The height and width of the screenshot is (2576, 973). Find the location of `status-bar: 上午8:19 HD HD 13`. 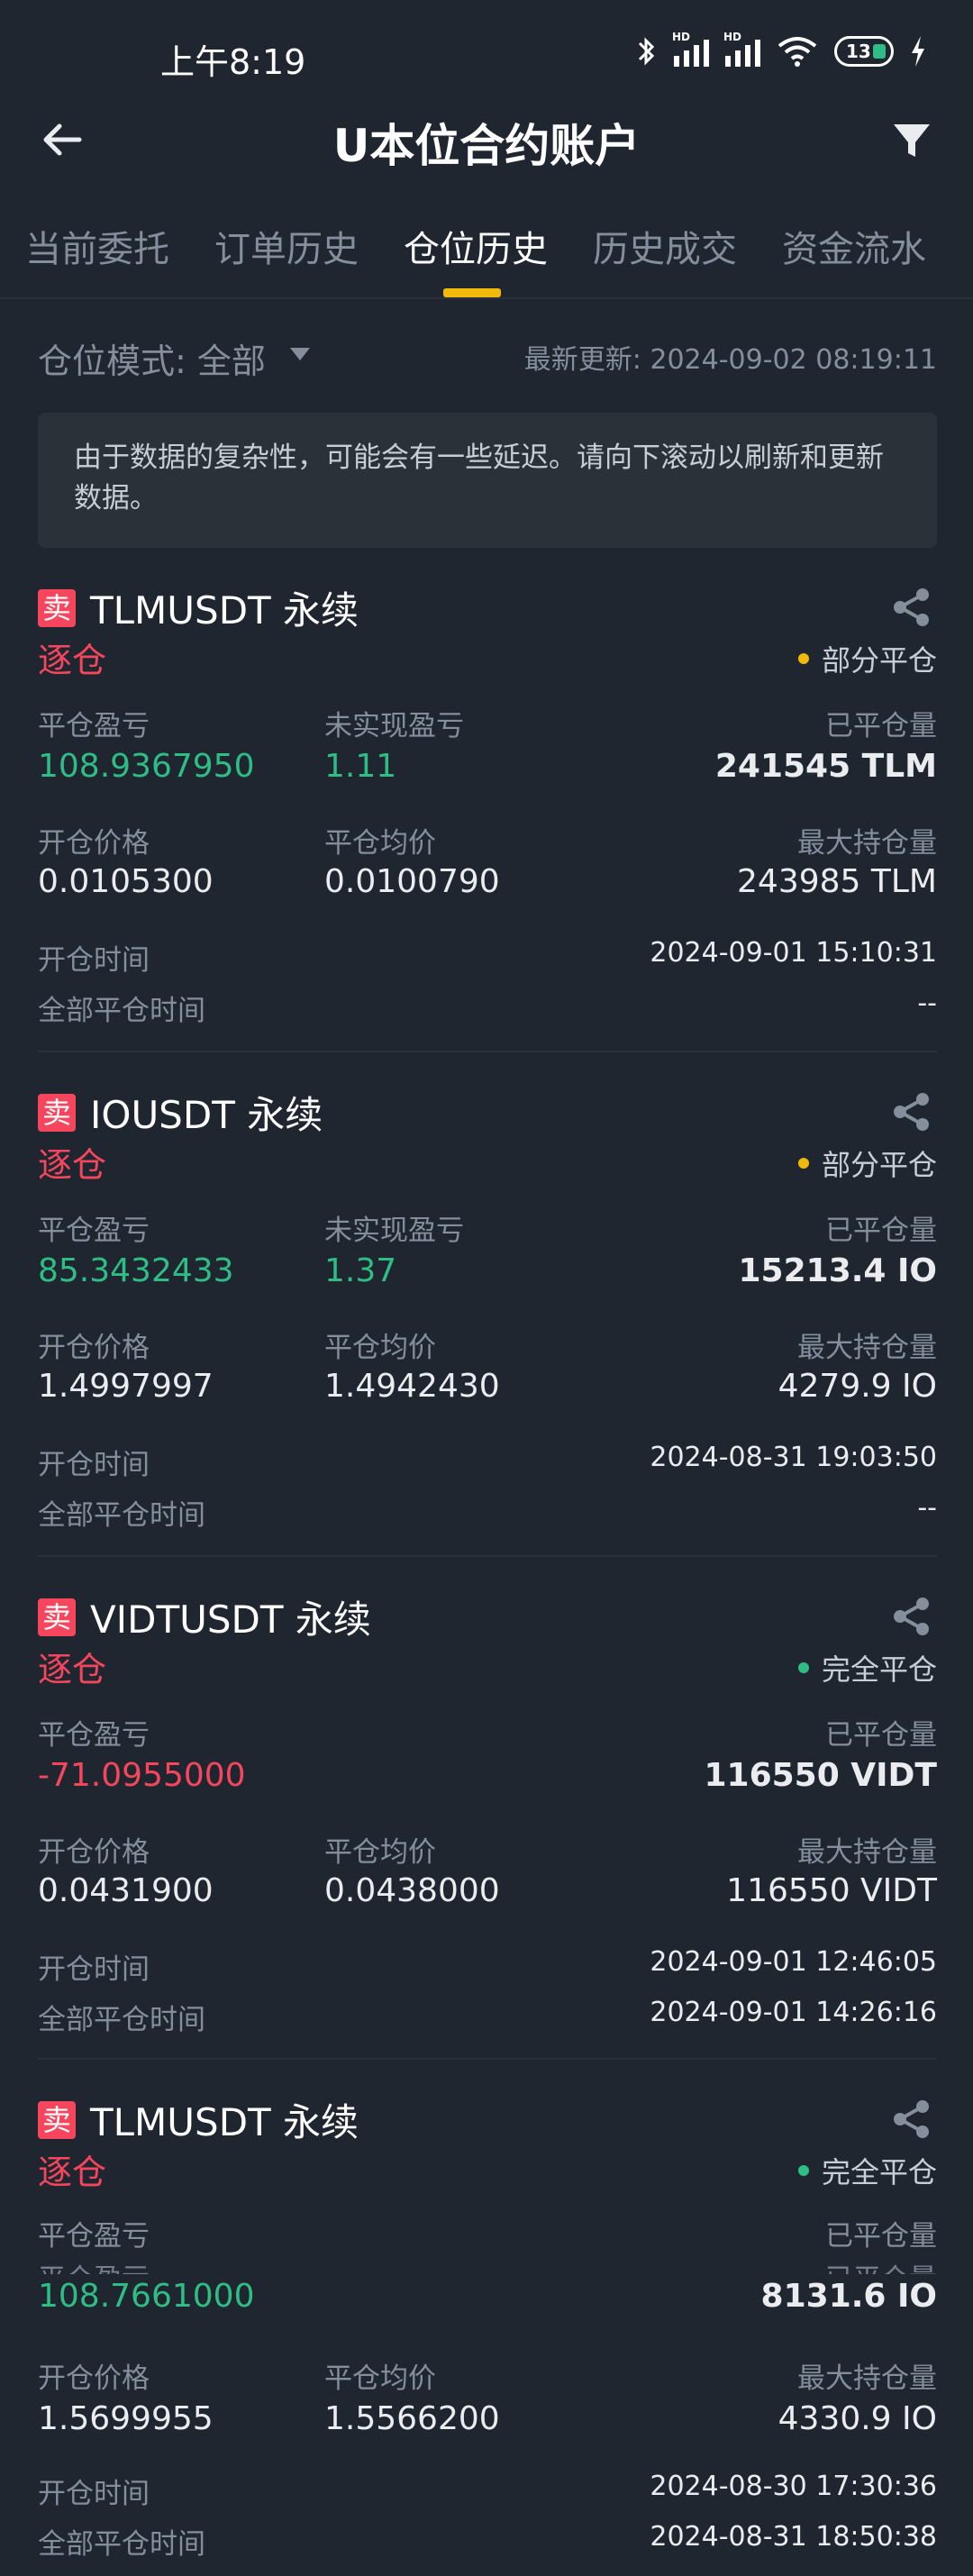

status-bar: 上午8:19 HD HD 13 is located at coordinates (486, 54).